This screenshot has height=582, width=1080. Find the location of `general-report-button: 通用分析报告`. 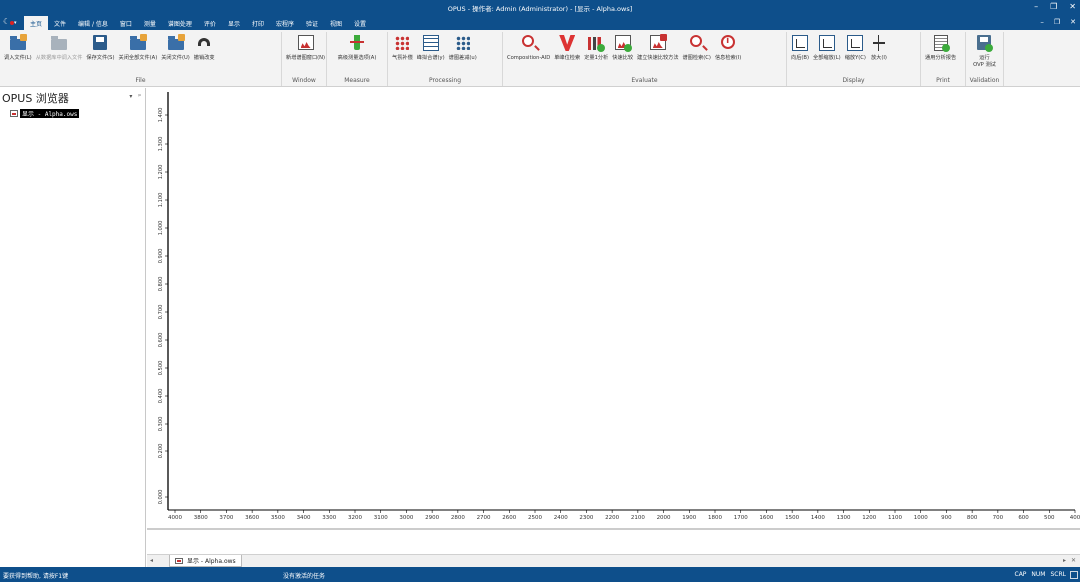

general-report-button: 通用分析报告 is located at coordinates (940, 47).